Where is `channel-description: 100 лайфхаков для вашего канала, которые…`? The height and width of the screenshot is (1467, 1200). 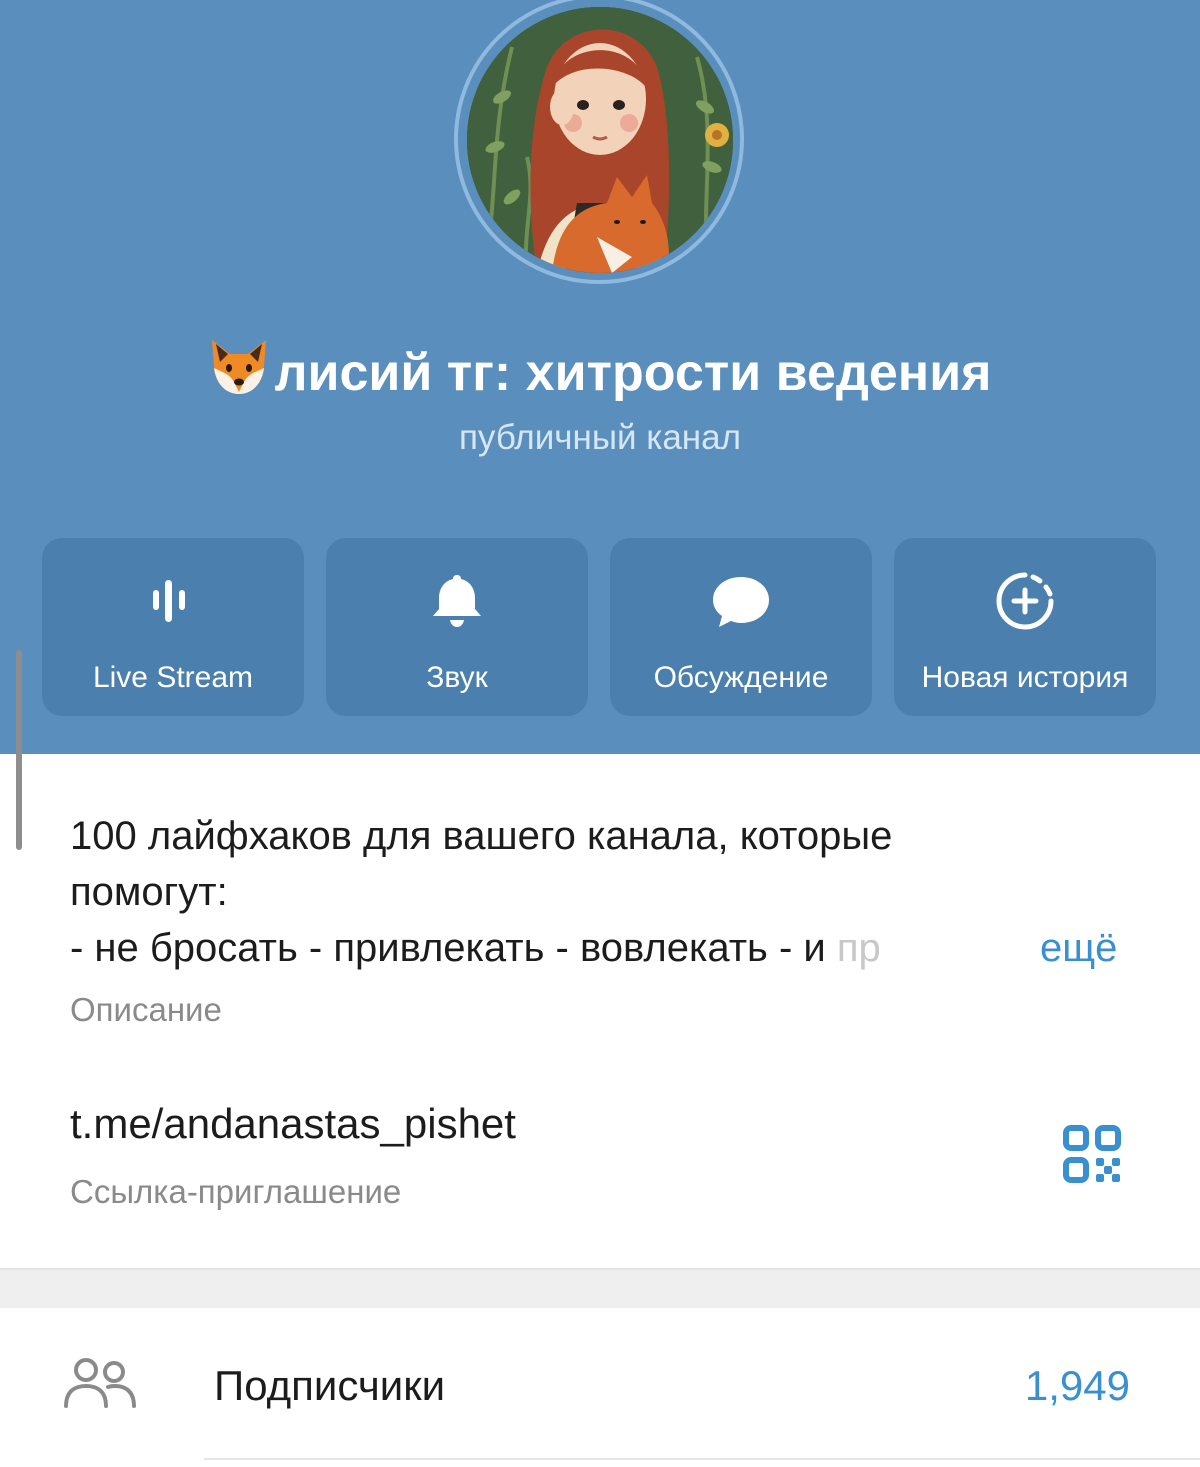 channel-description: 100 лайфхаков для вашего канала, которые… is located at coordinates (605, 892).